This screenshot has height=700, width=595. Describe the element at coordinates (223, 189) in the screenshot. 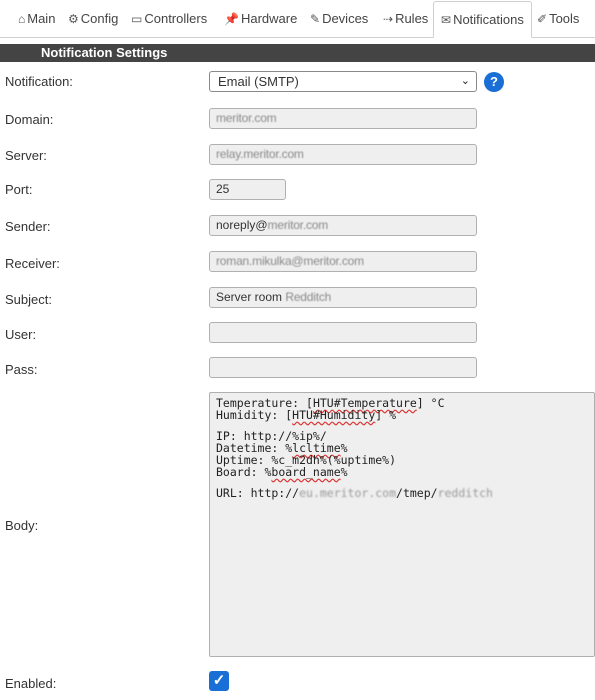

I see `port-value: 25` at that location.